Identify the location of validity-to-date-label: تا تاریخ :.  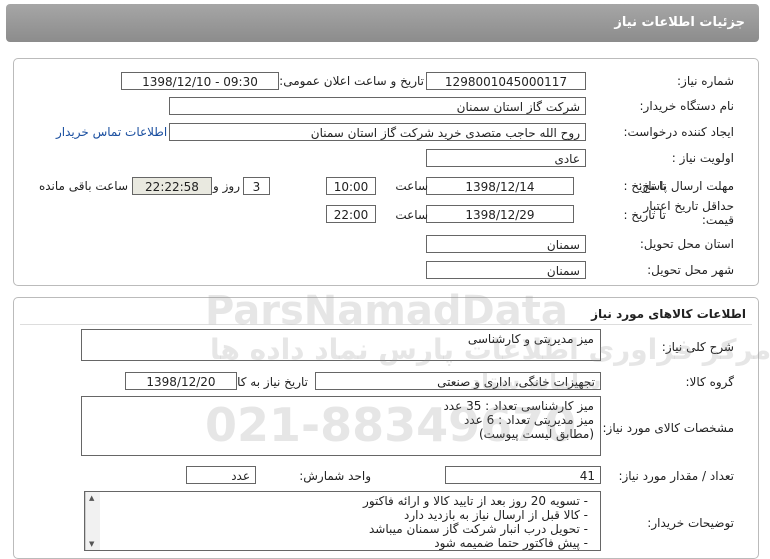
(644, 215).